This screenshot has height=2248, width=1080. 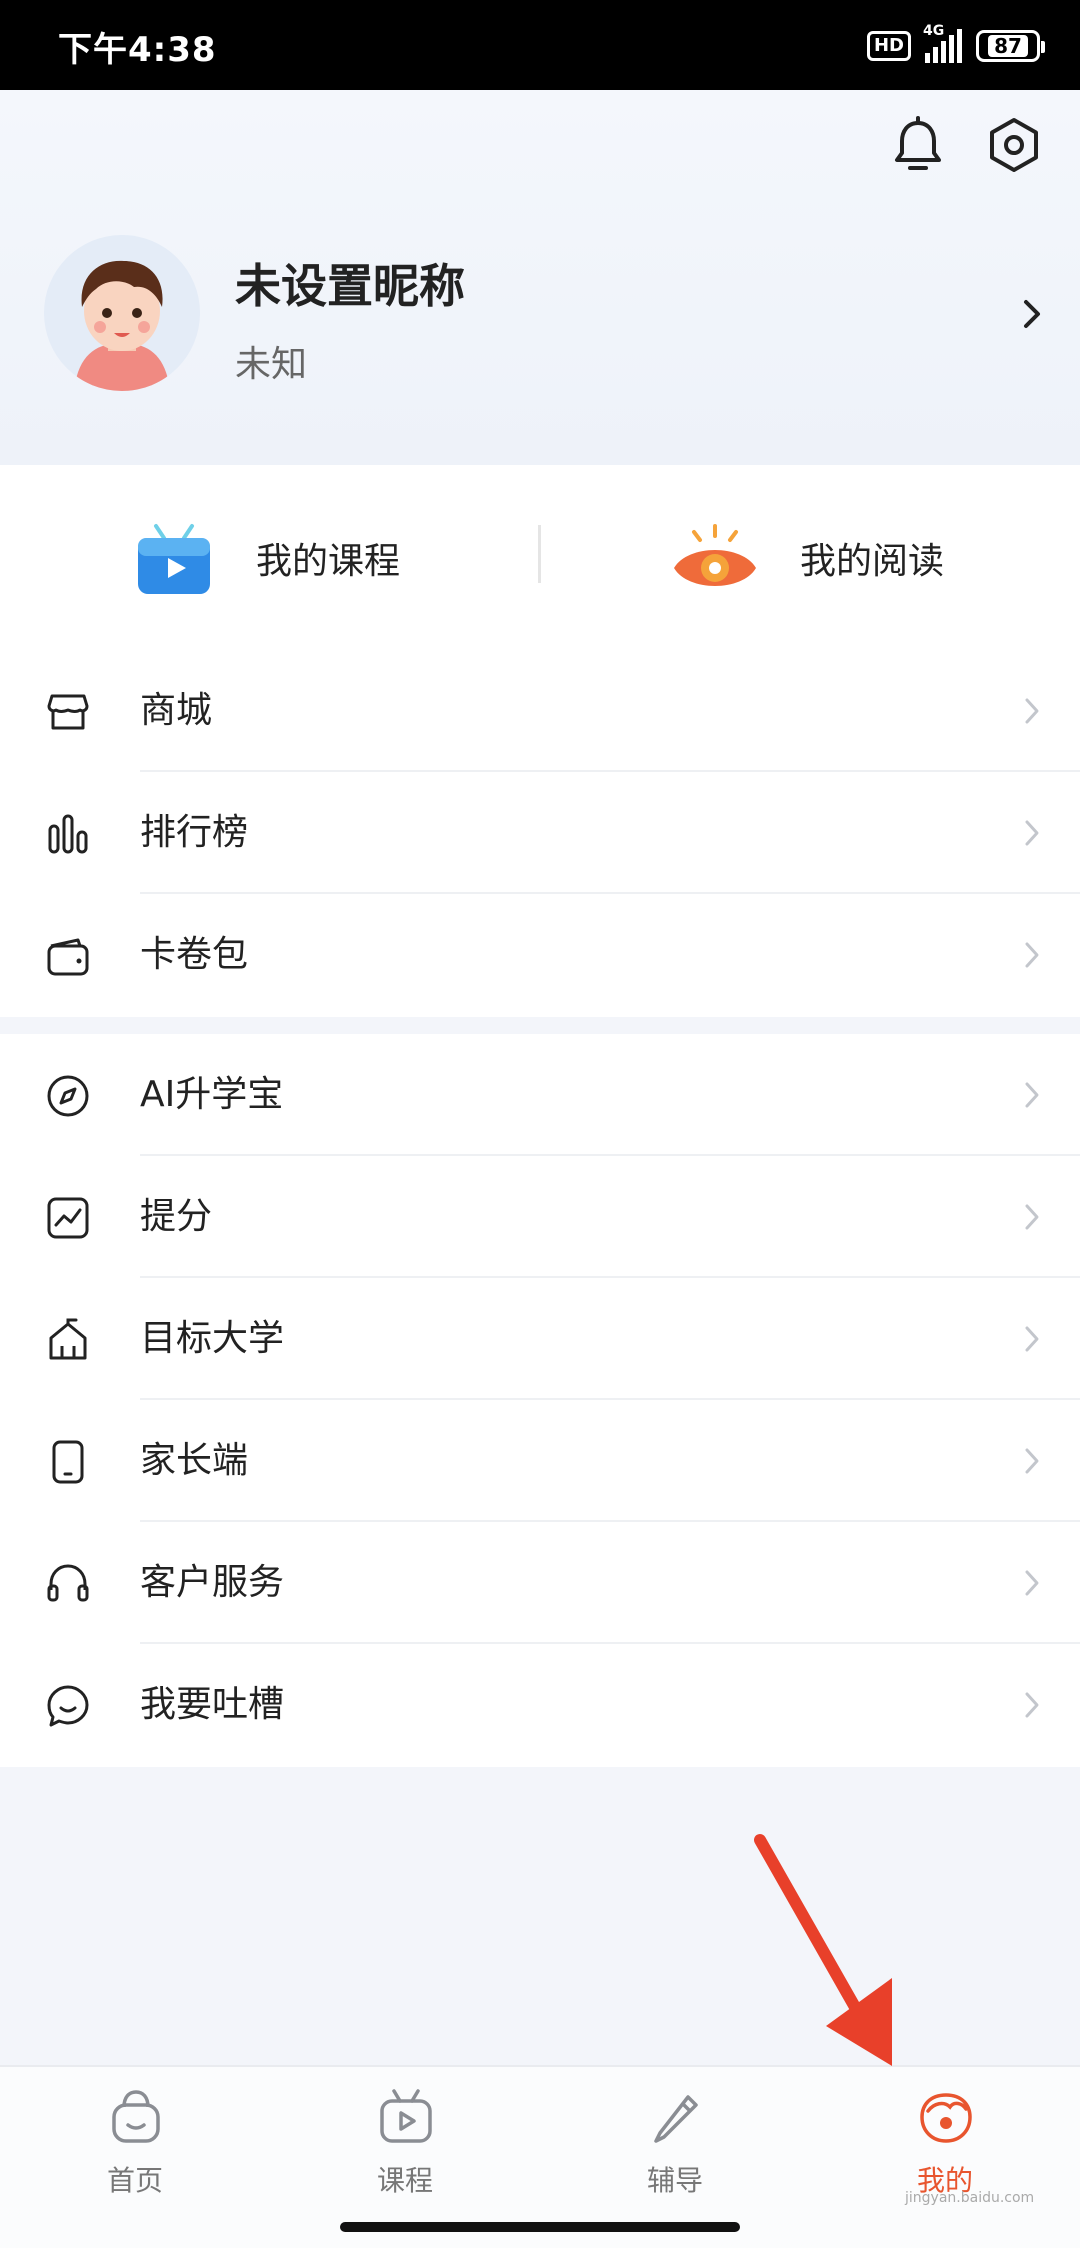 I want to click on headset-icon, so click(x=68, y=1583).